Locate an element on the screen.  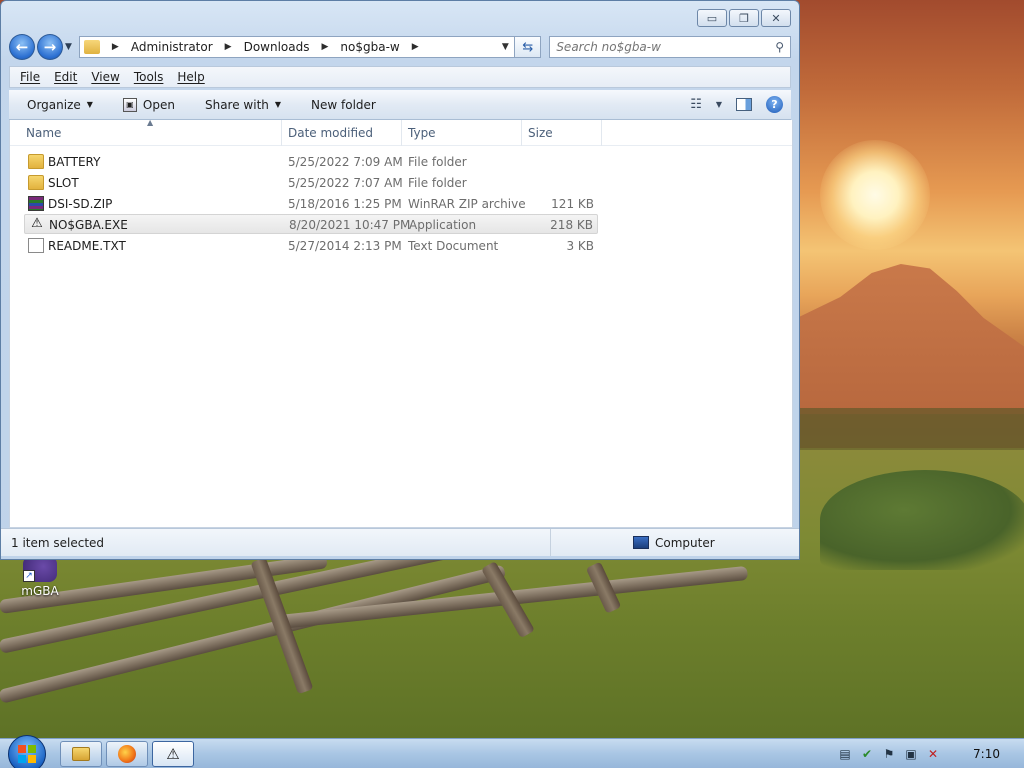
search-box: ⚲ is located at coordinates (670, 47).